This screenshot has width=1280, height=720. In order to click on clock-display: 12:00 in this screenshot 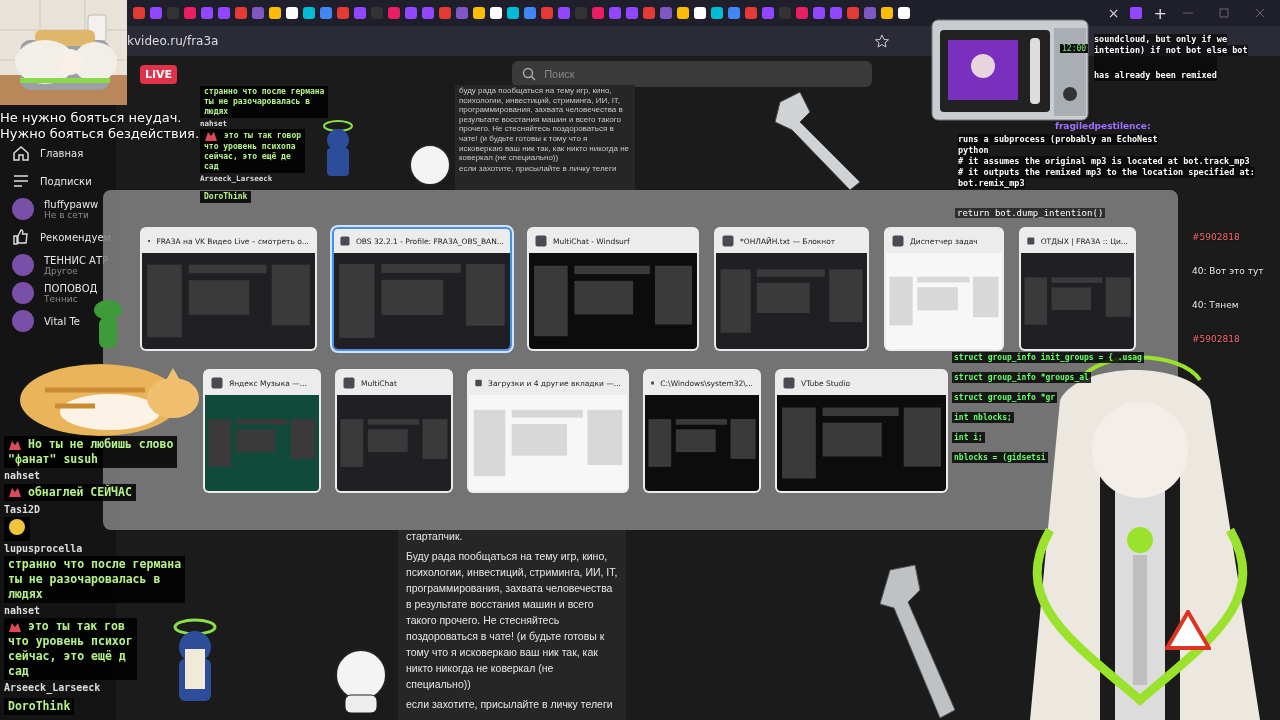, I will do `click(1074, 48)`.